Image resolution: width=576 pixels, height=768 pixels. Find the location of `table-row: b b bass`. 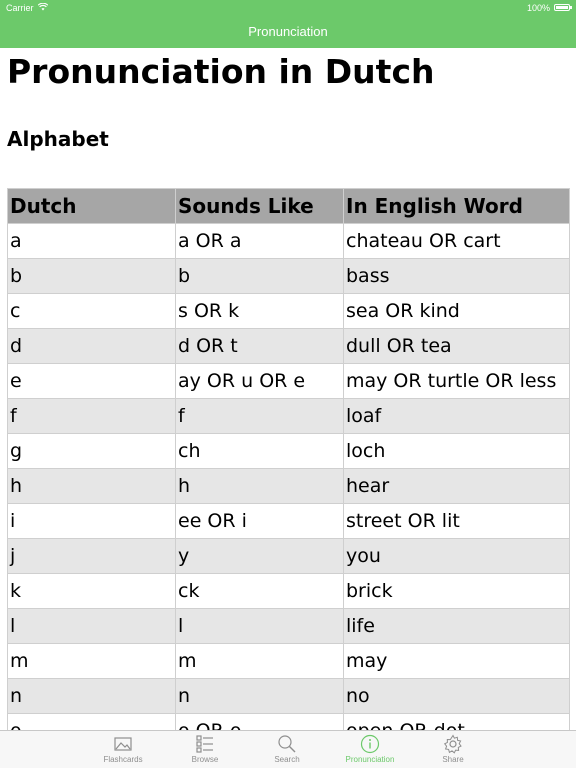

table-row: b b bass is located at coordinates (288, 276).